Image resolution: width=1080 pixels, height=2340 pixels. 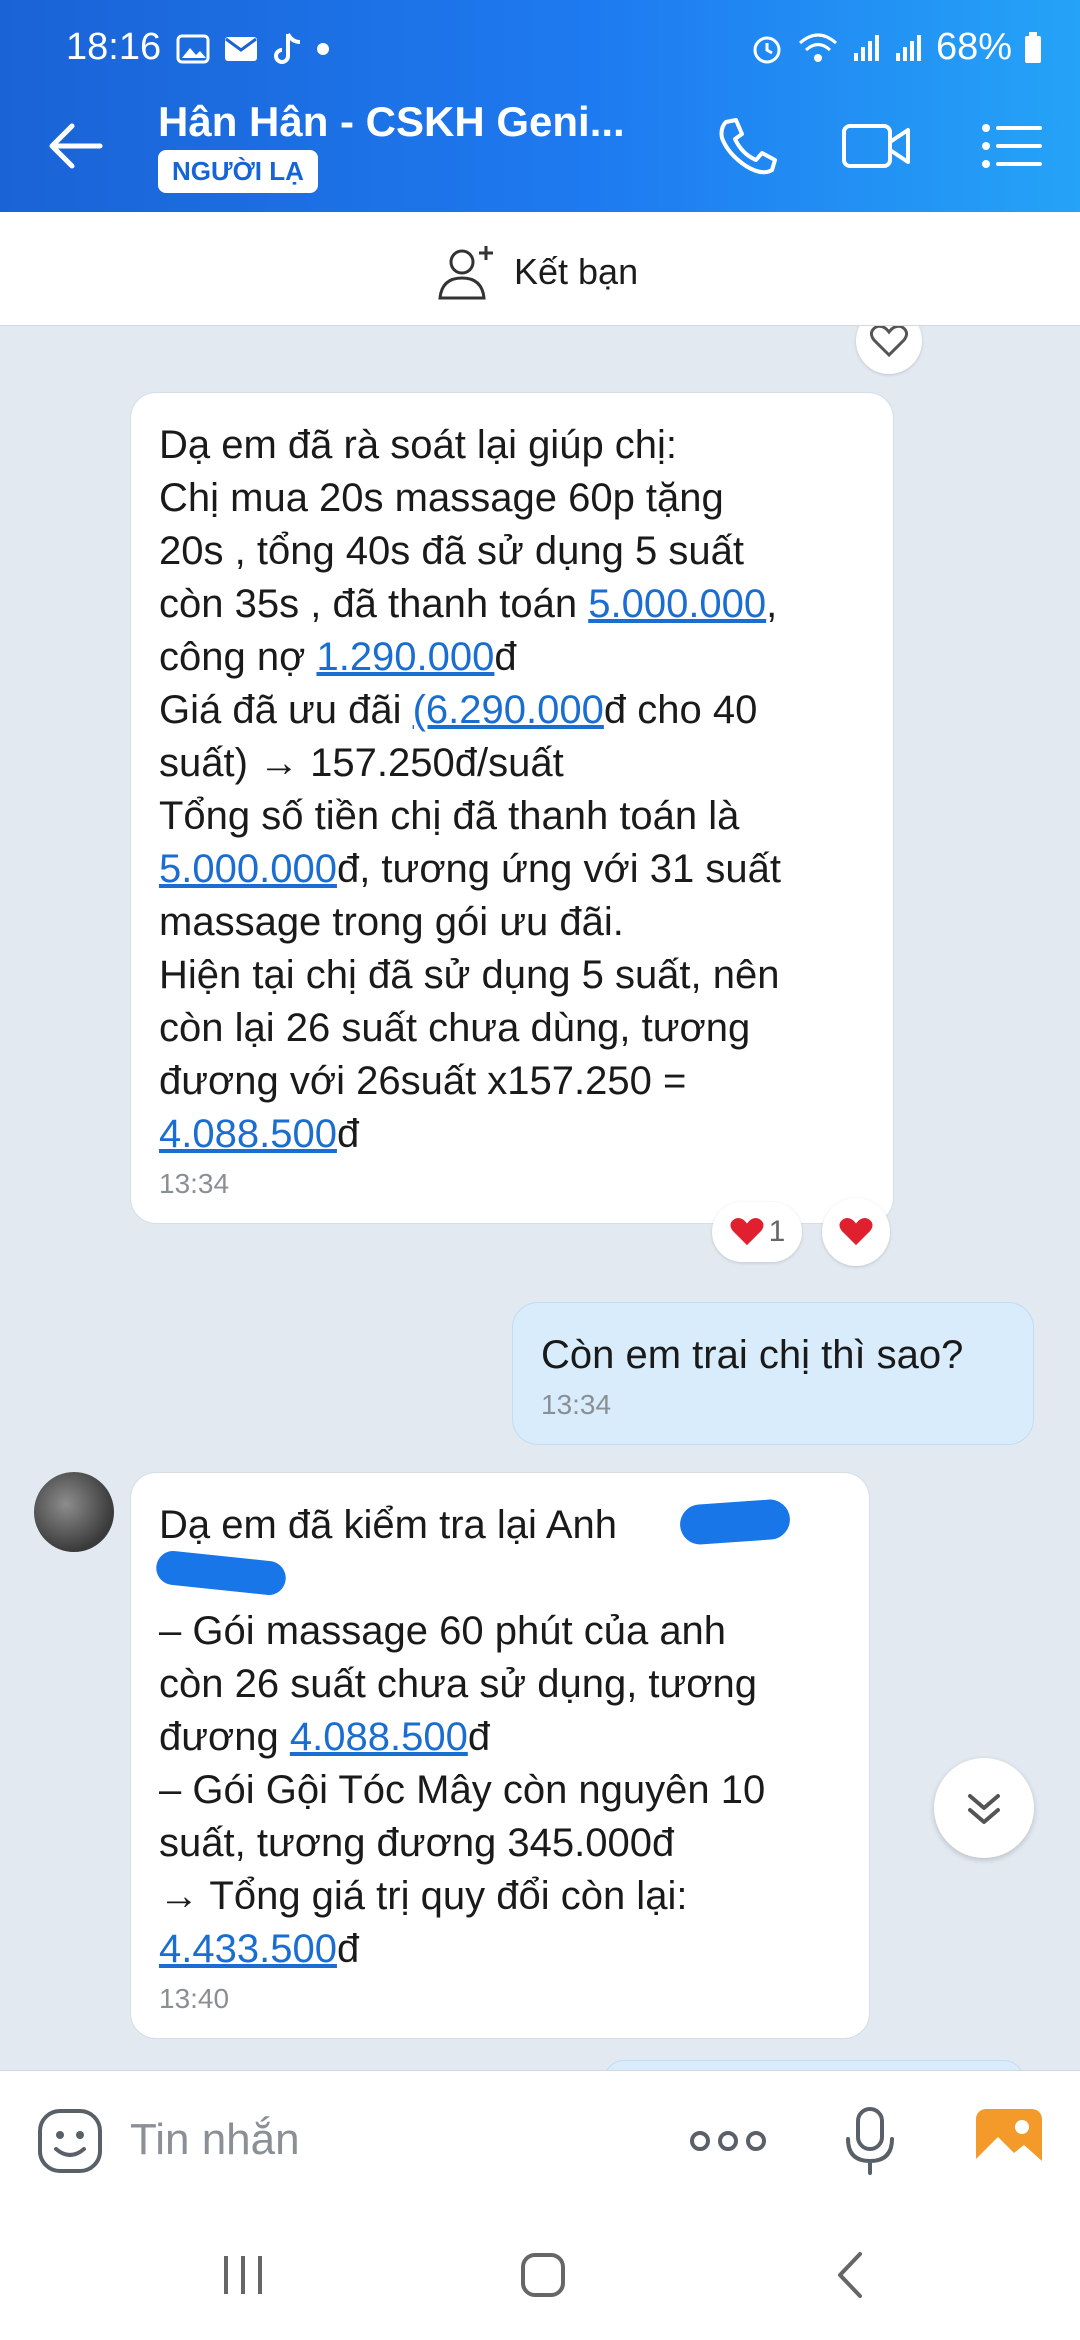 What do you see at coordinates (747, 146) in the screenshot?
I see `phone-call-icon` at bounding box center [747, 146].